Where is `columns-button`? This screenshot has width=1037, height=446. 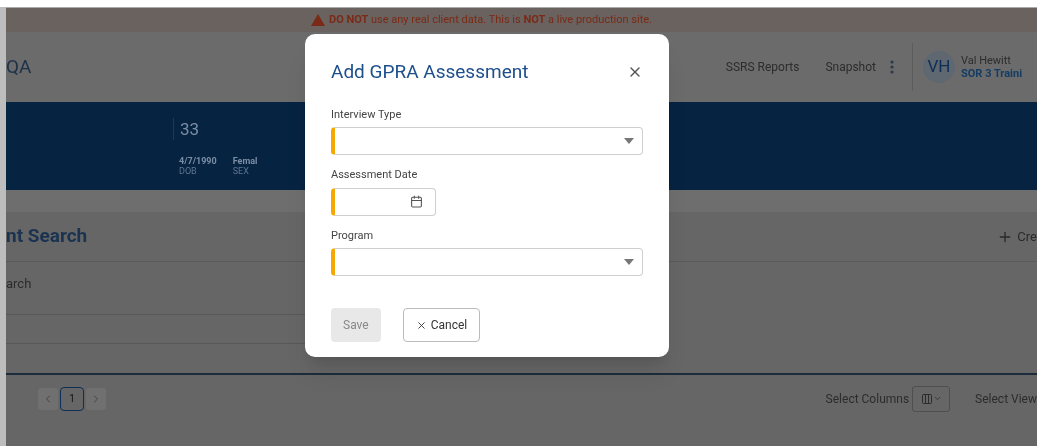
columns-button is located at coordinates (931, 398).